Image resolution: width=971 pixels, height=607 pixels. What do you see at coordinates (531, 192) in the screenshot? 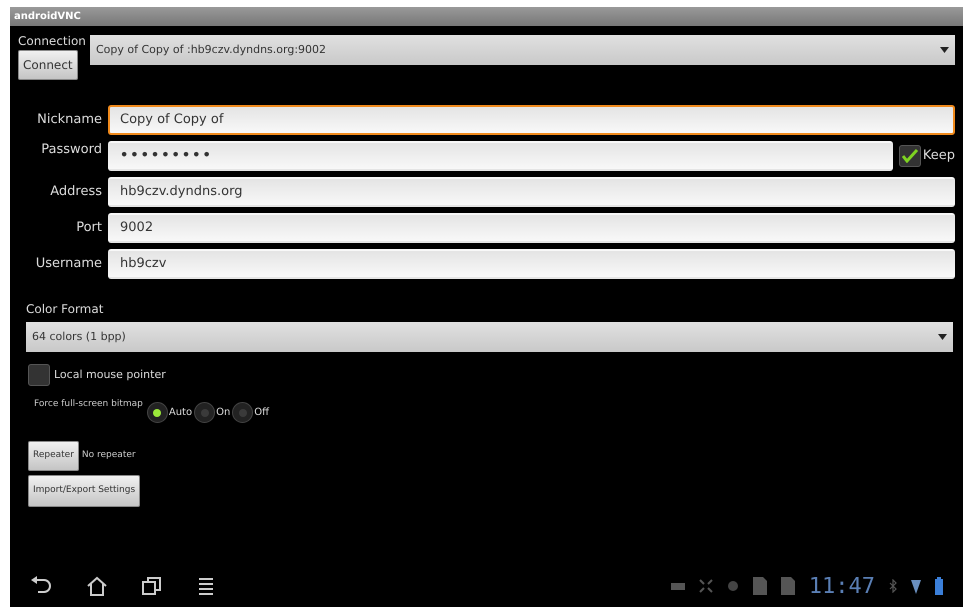
I see `text-field: hb9czv.dyndns.org` at bounding box center [531, 192].